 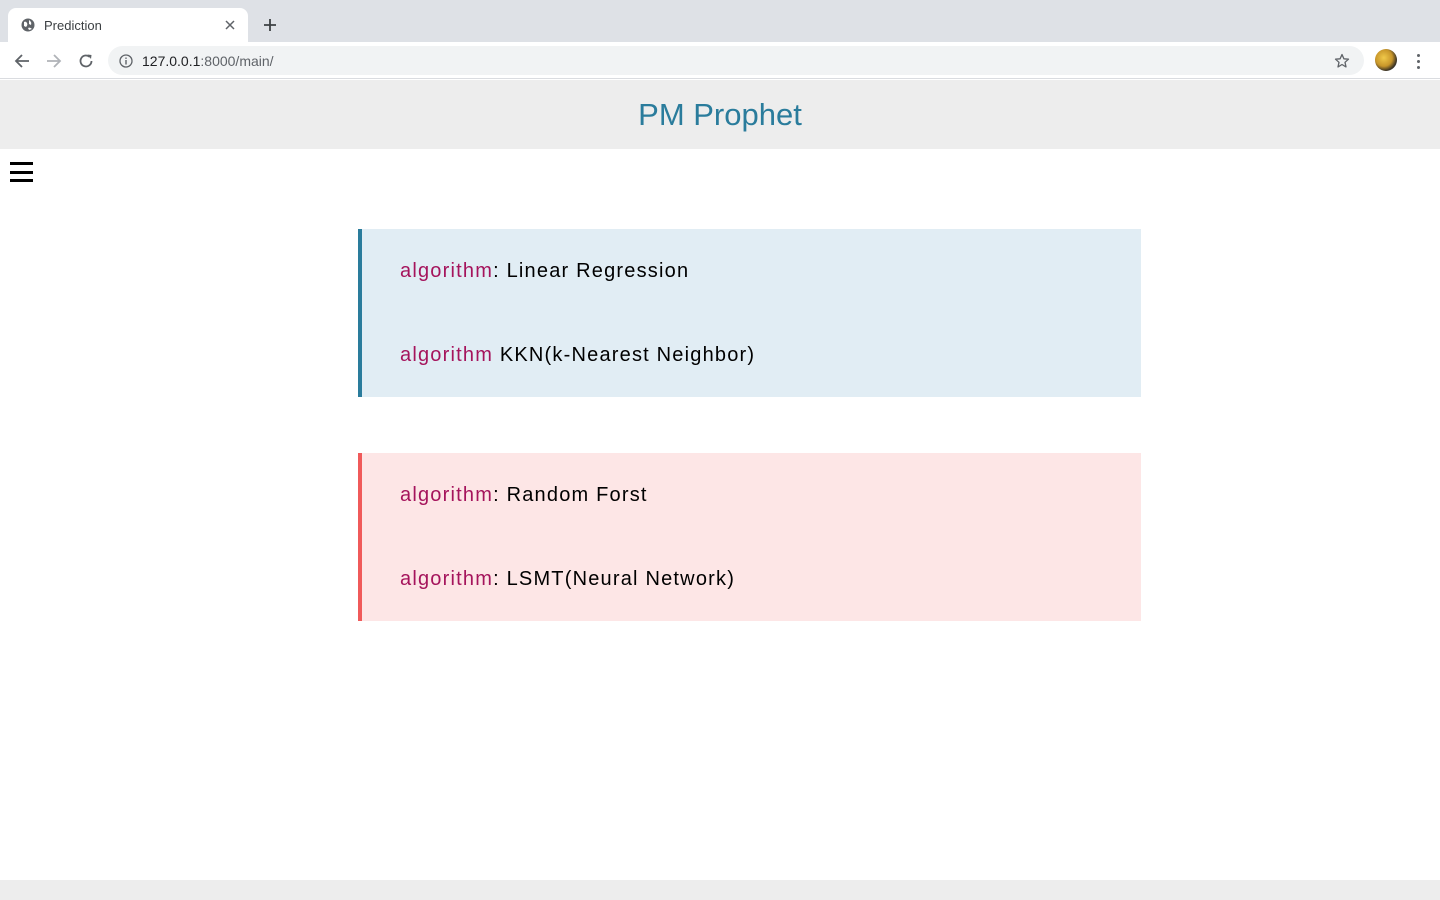 What do you see at coordinates (1342, 61) in the screenshot?
I see `star-icon` at bounding box center [1342, 61].